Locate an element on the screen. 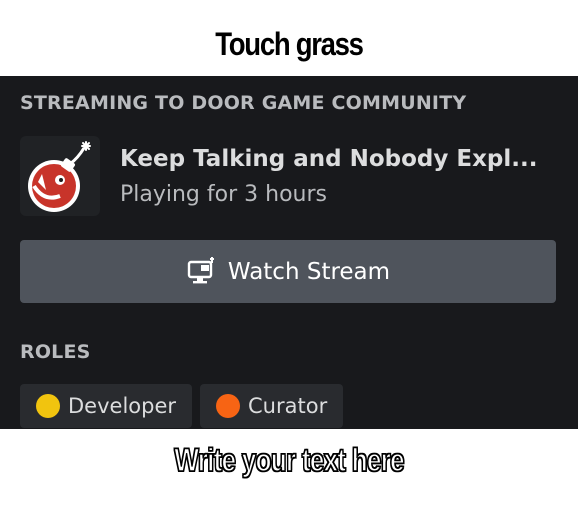 This screenshot has width=578, height=506. screen-share-icon is located at coordinates (200, 269).